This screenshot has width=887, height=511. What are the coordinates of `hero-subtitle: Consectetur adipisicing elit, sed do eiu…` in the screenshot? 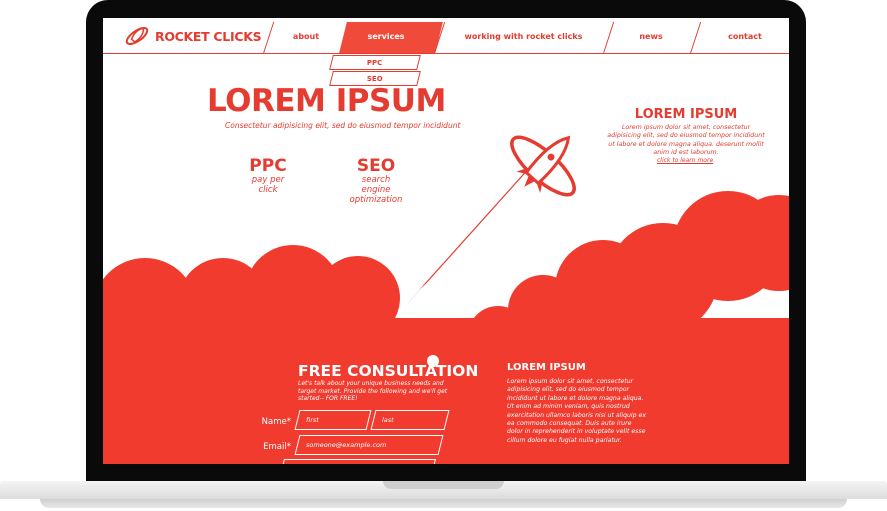 It's located at (343, 125).